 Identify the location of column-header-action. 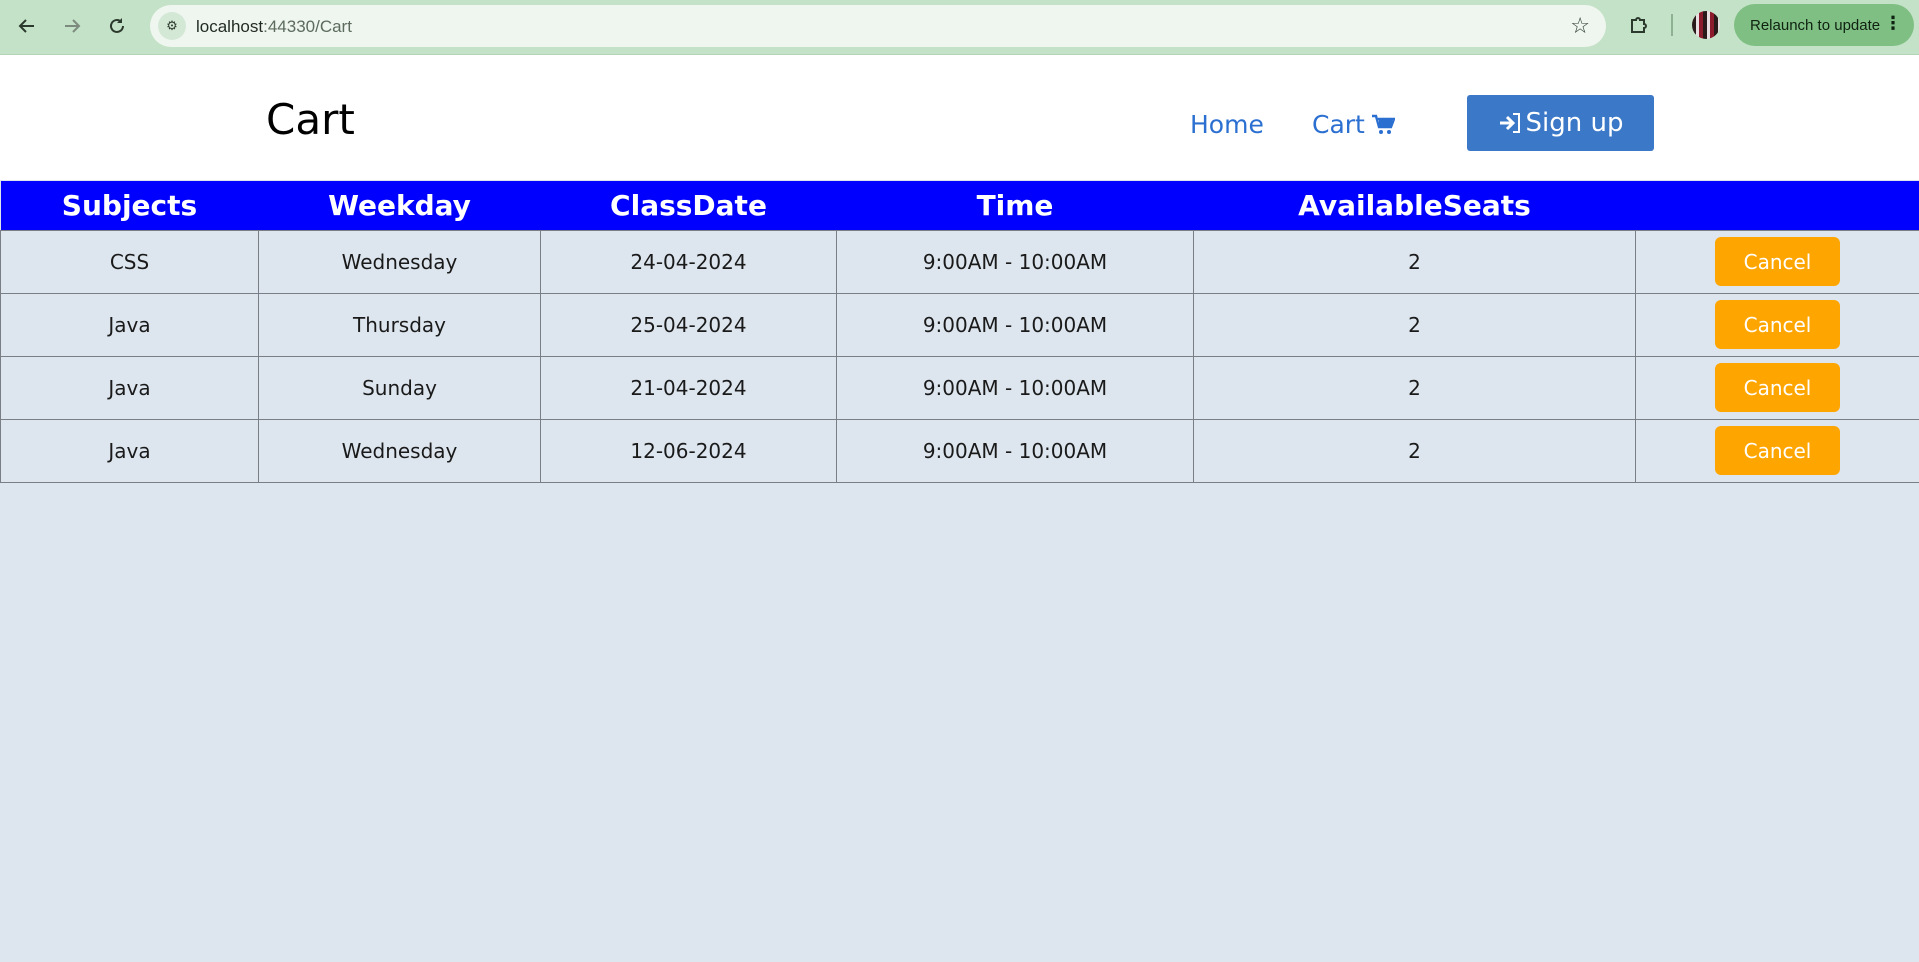
(1777, 205).